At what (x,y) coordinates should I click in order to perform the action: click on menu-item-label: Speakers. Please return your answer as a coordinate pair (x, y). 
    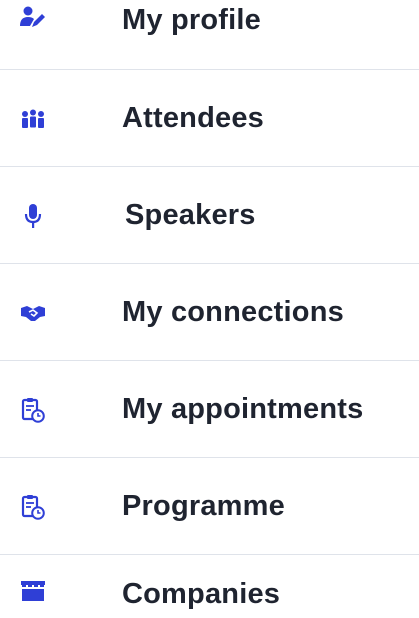
    Looking at the image, I should click on (190, 215).